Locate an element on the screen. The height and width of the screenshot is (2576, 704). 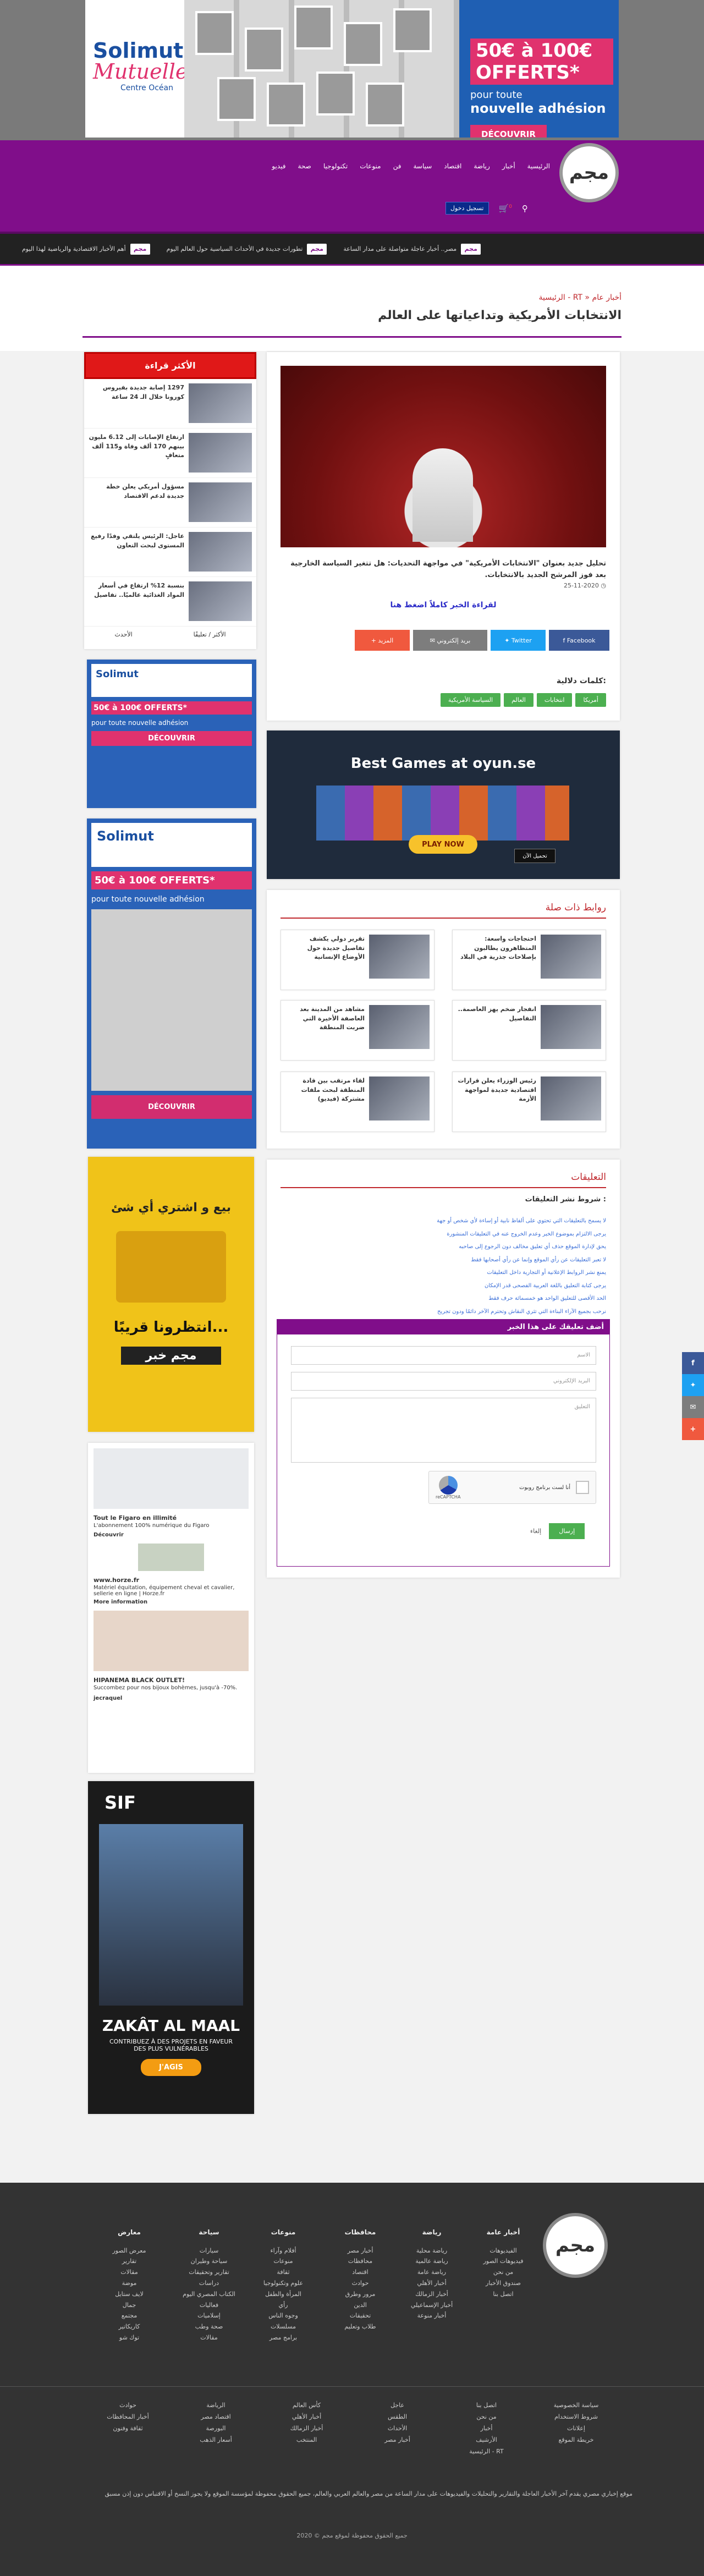
name-field: الاسم is located at coordinates (444, 1355).